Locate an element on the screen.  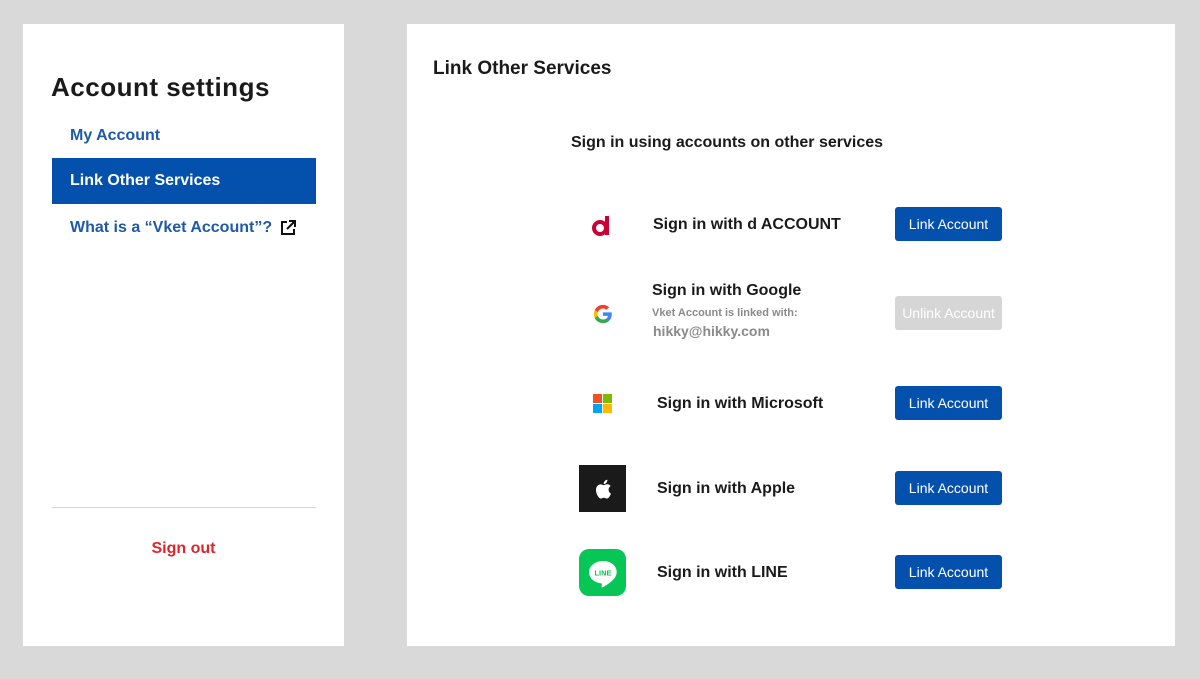
sign-out-link: Sign out is located at coordinates (183, 549).